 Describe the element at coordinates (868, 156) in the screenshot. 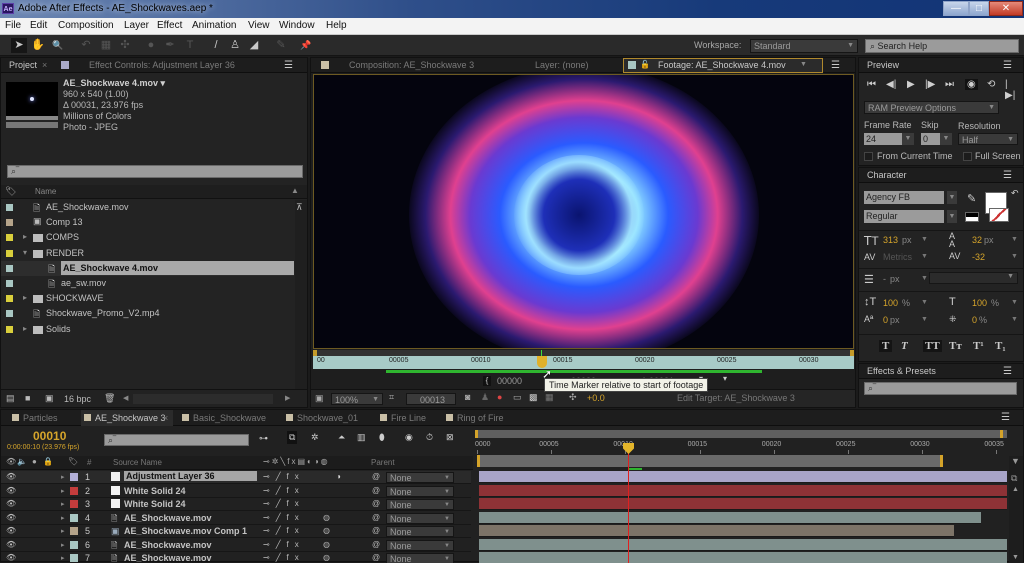

I see `from-current-time-checkbox` at that location.